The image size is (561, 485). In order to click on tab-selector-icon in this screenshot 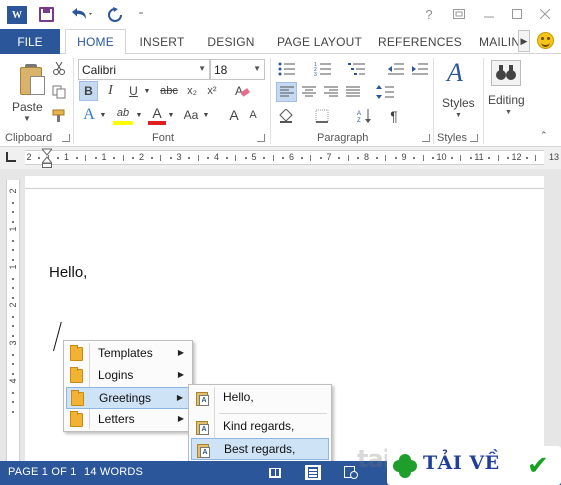, I will do `click(11, 157)`.